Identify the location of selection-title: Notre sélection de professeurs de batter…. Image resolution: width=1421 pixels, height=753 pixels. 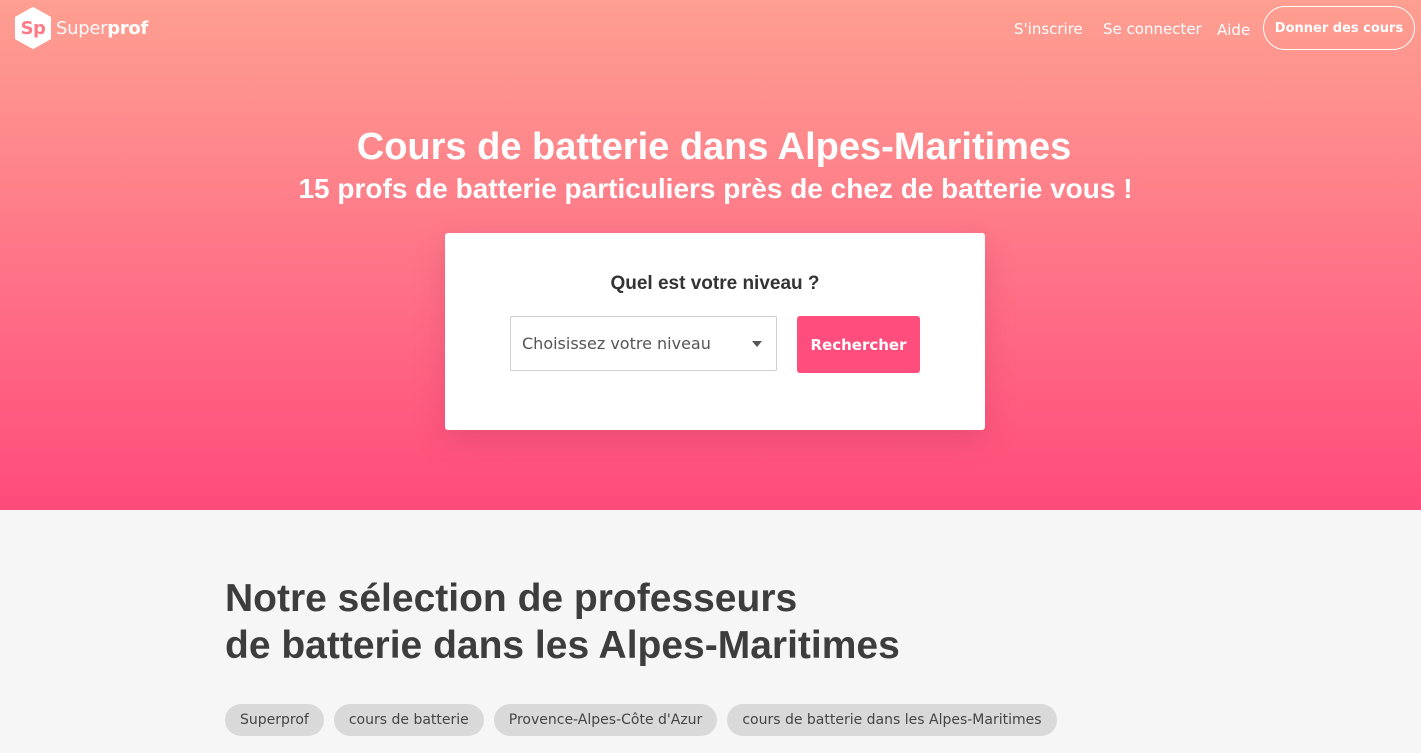
(562, 622).